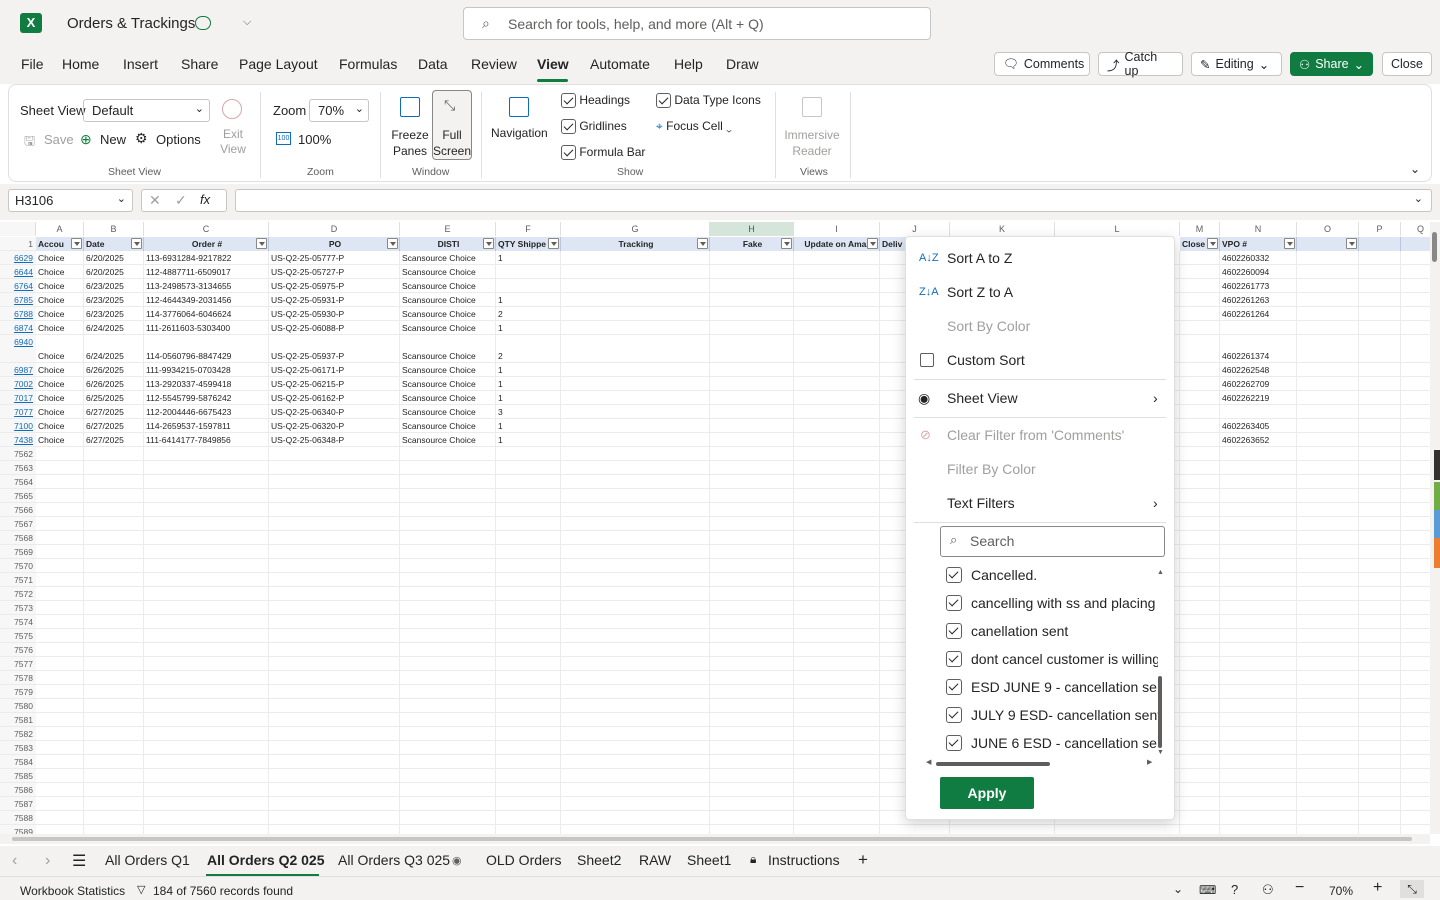 This screenshot has height=900, width=1440. I want to click on table-cell: US-Q2-25-05937-P, so click(334, 356).